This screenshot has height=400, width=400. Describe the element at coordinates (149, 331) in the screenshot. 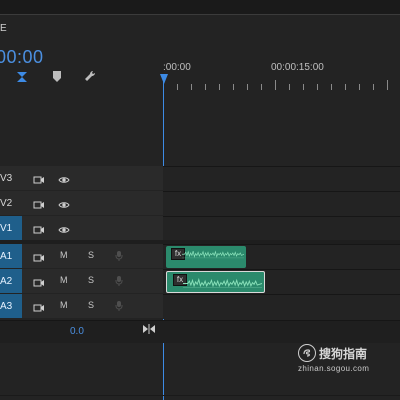

I see `zoom-to-sequence-icon` at that location.